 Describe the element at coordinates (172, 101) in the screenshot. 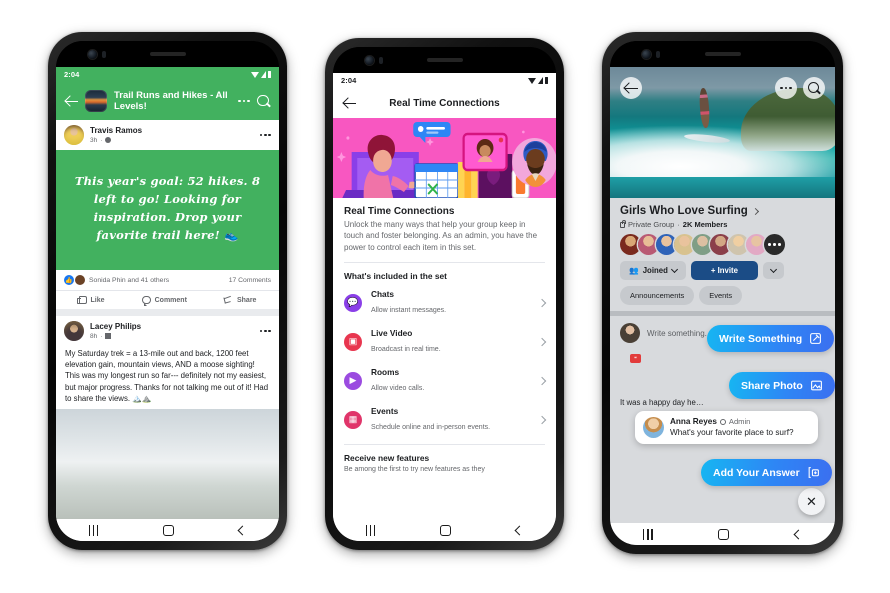

I see `group-title: Trail Runs and Hikes - All Levels!` at that location.